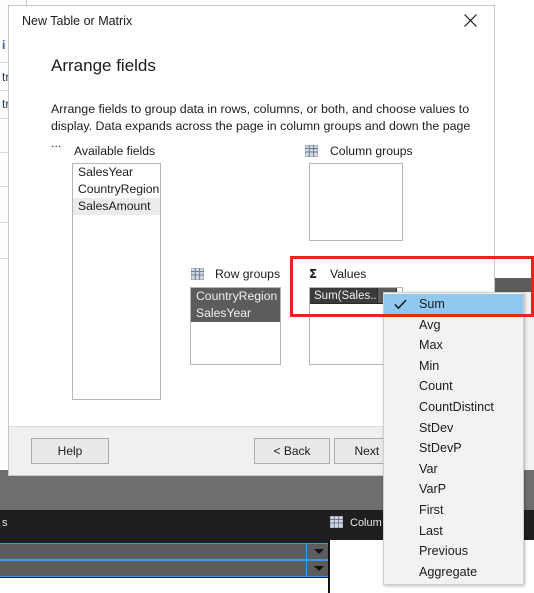  Describe the element at coordinates (313, 274) in the screenshot. I see `sigma-icon: Σ` at that location.